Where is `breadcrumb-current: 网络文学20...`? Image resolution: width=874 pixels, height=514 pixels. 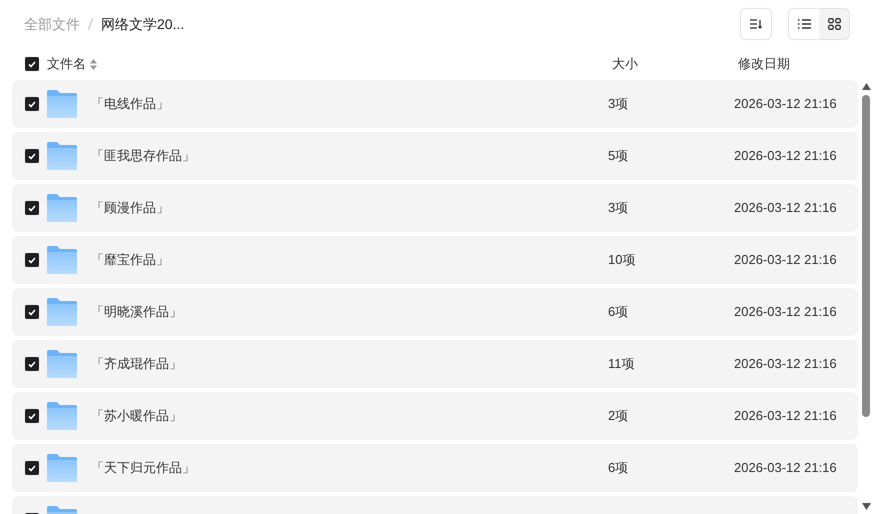
breadcrumb-current: 网络文学20... is located at coordinates (142, 24).